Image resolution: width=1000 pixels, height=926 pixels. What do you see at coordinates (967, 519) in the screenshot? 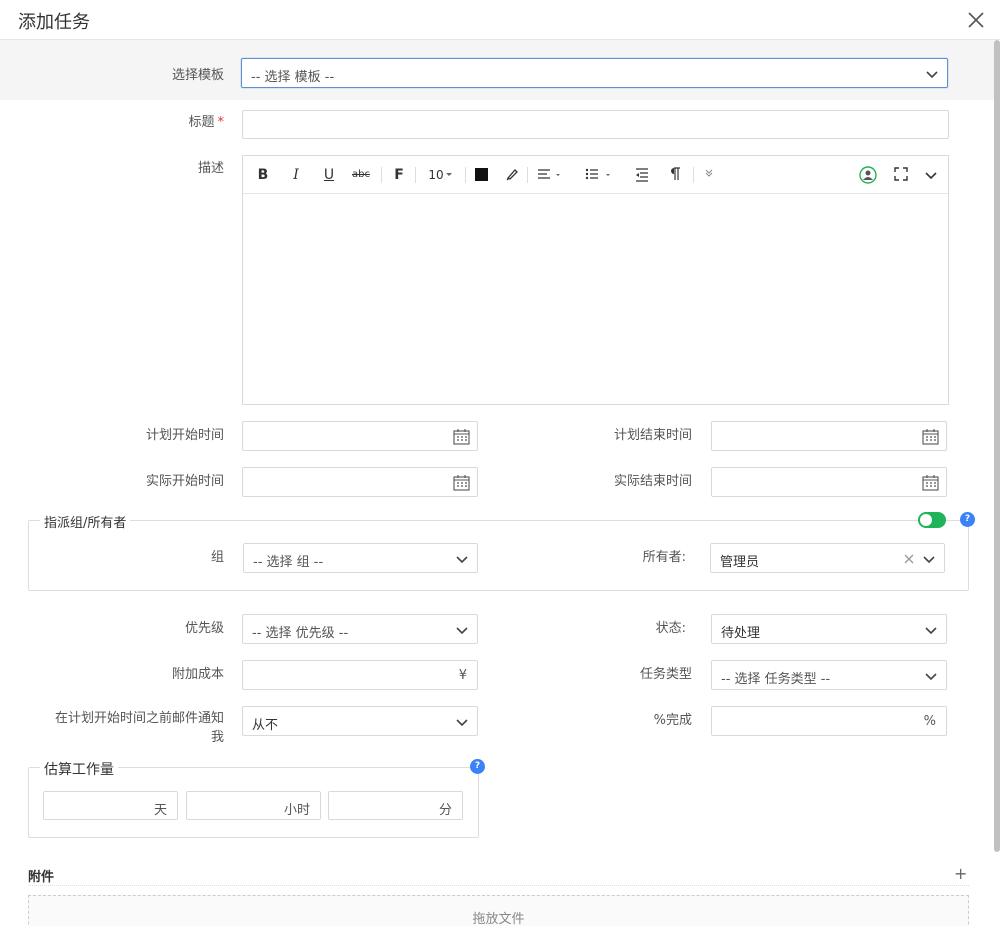
I see `assign-help-icon: ?` at bounding box center [967, 519].